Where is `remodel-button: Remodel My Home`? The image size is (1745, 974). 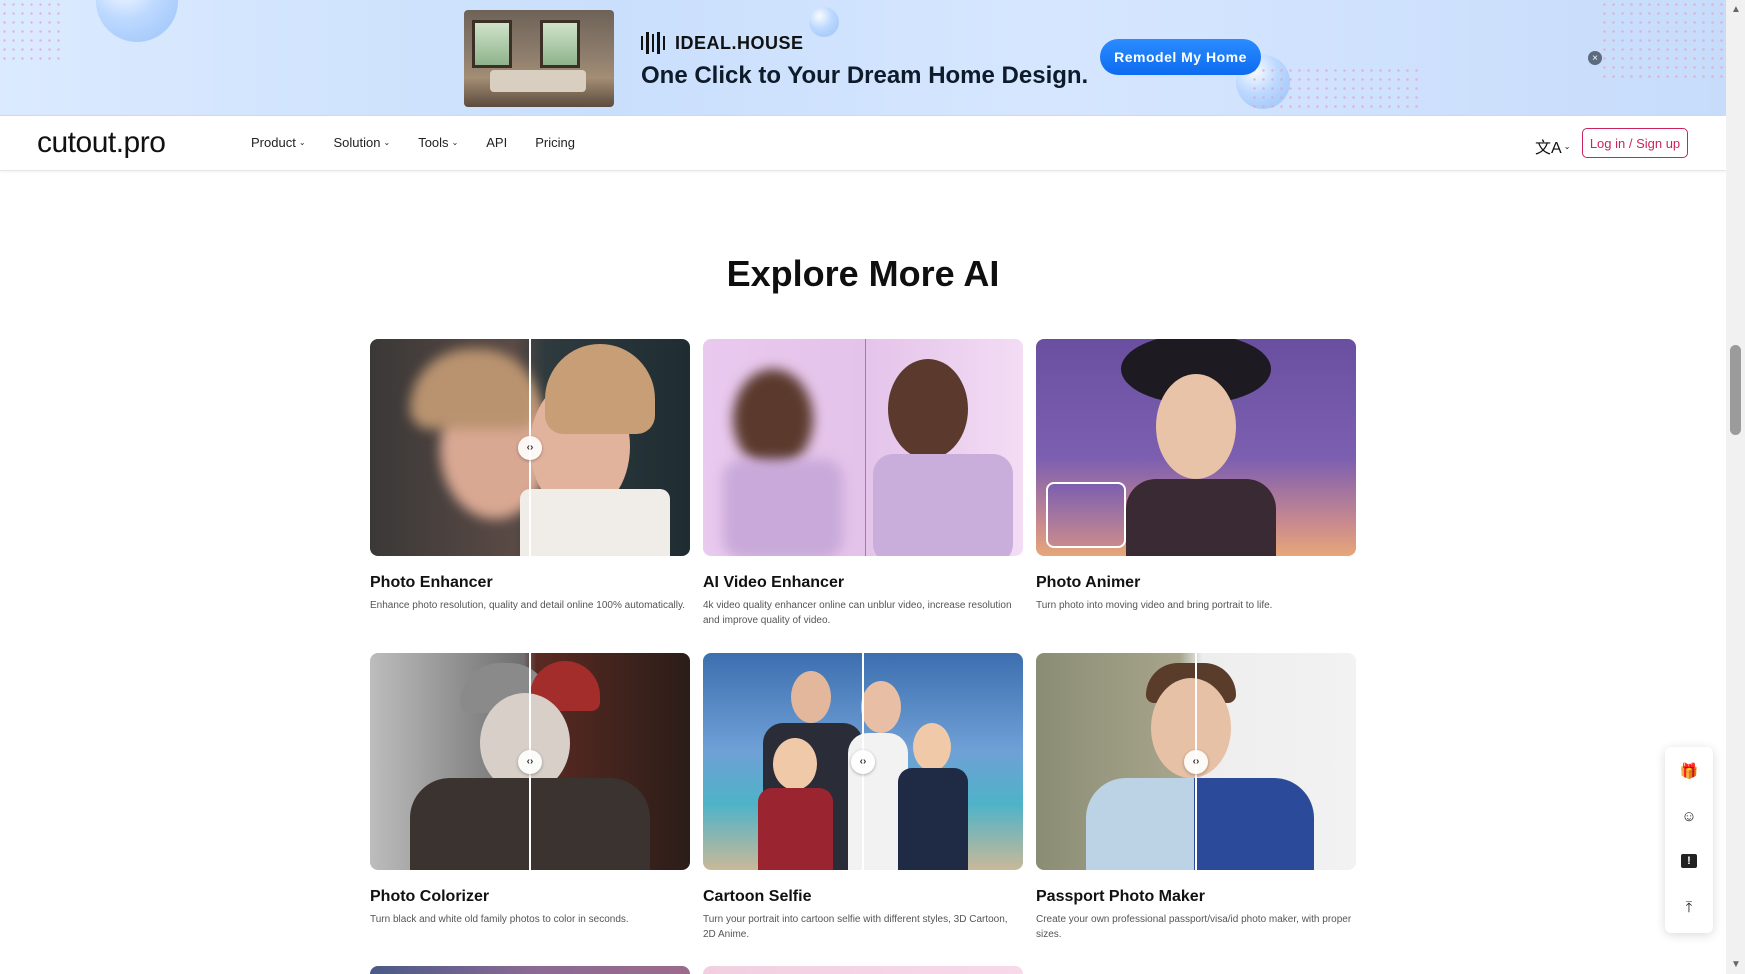
remodel-button: Remodel My Home is located at coordinates (1180, 57).